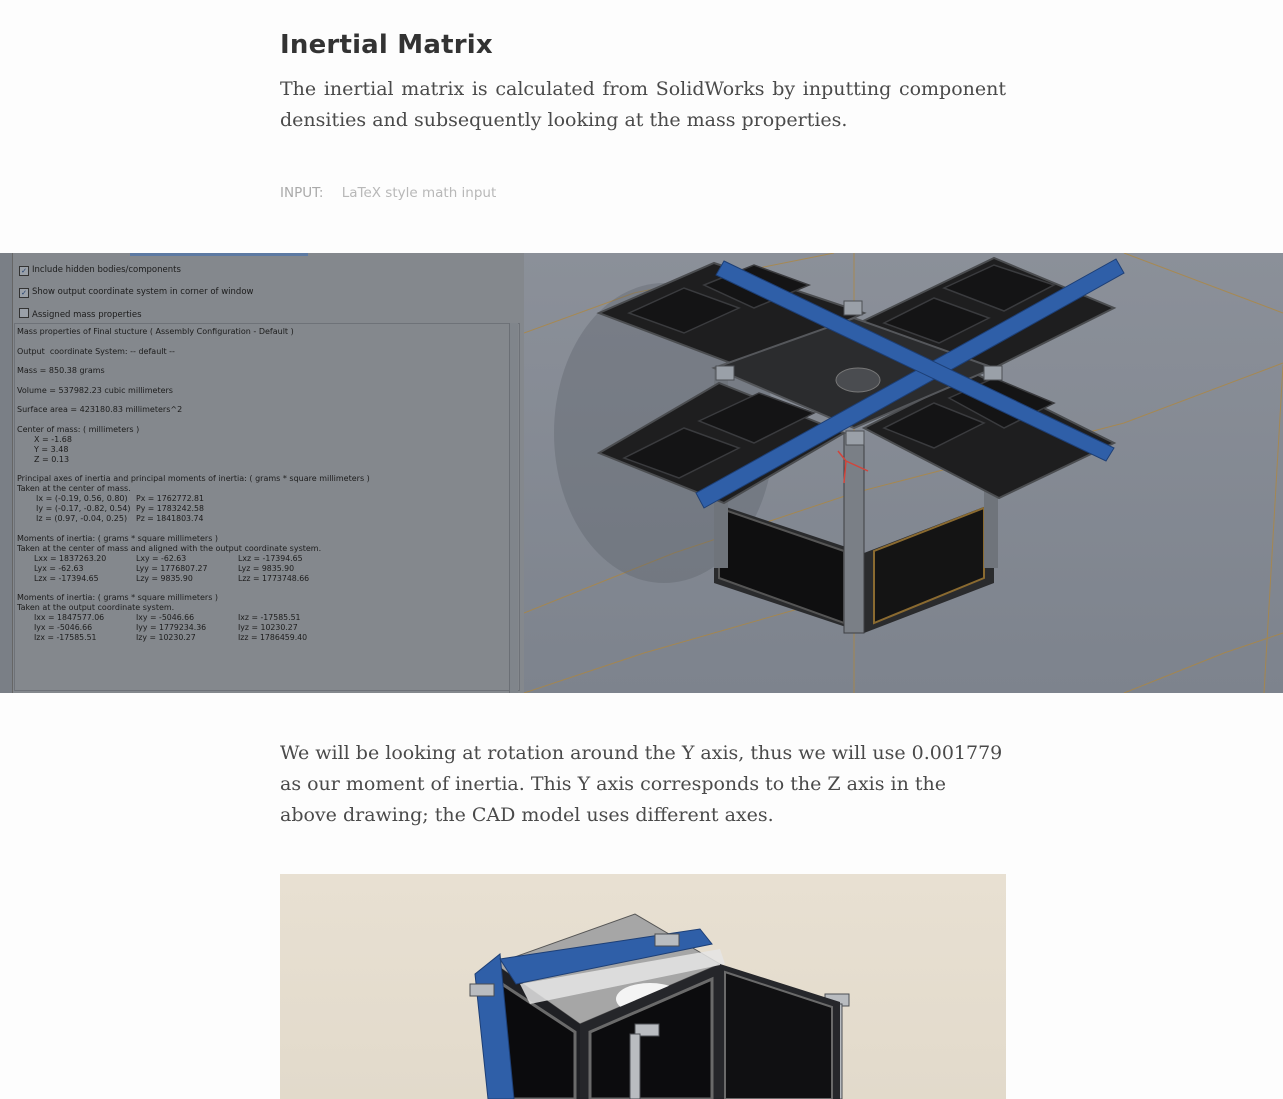 This screenshot has height=1099, width=1283. I want to click on mp-izy: Izy = 10230.27, so click(166, 637).